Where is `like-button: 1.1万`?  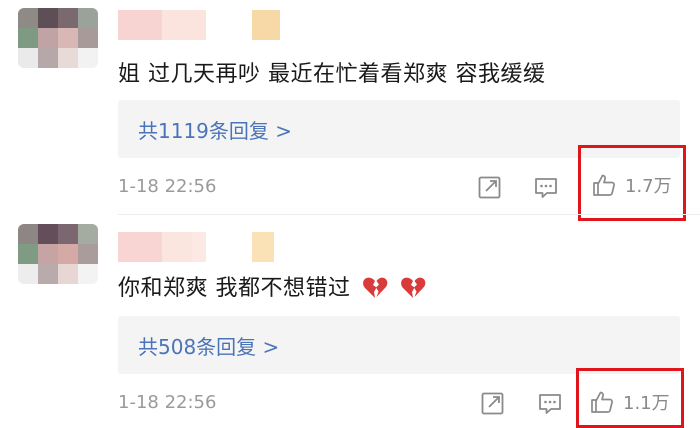 like-button: 1.1万 is located at coordinates (630, 398).